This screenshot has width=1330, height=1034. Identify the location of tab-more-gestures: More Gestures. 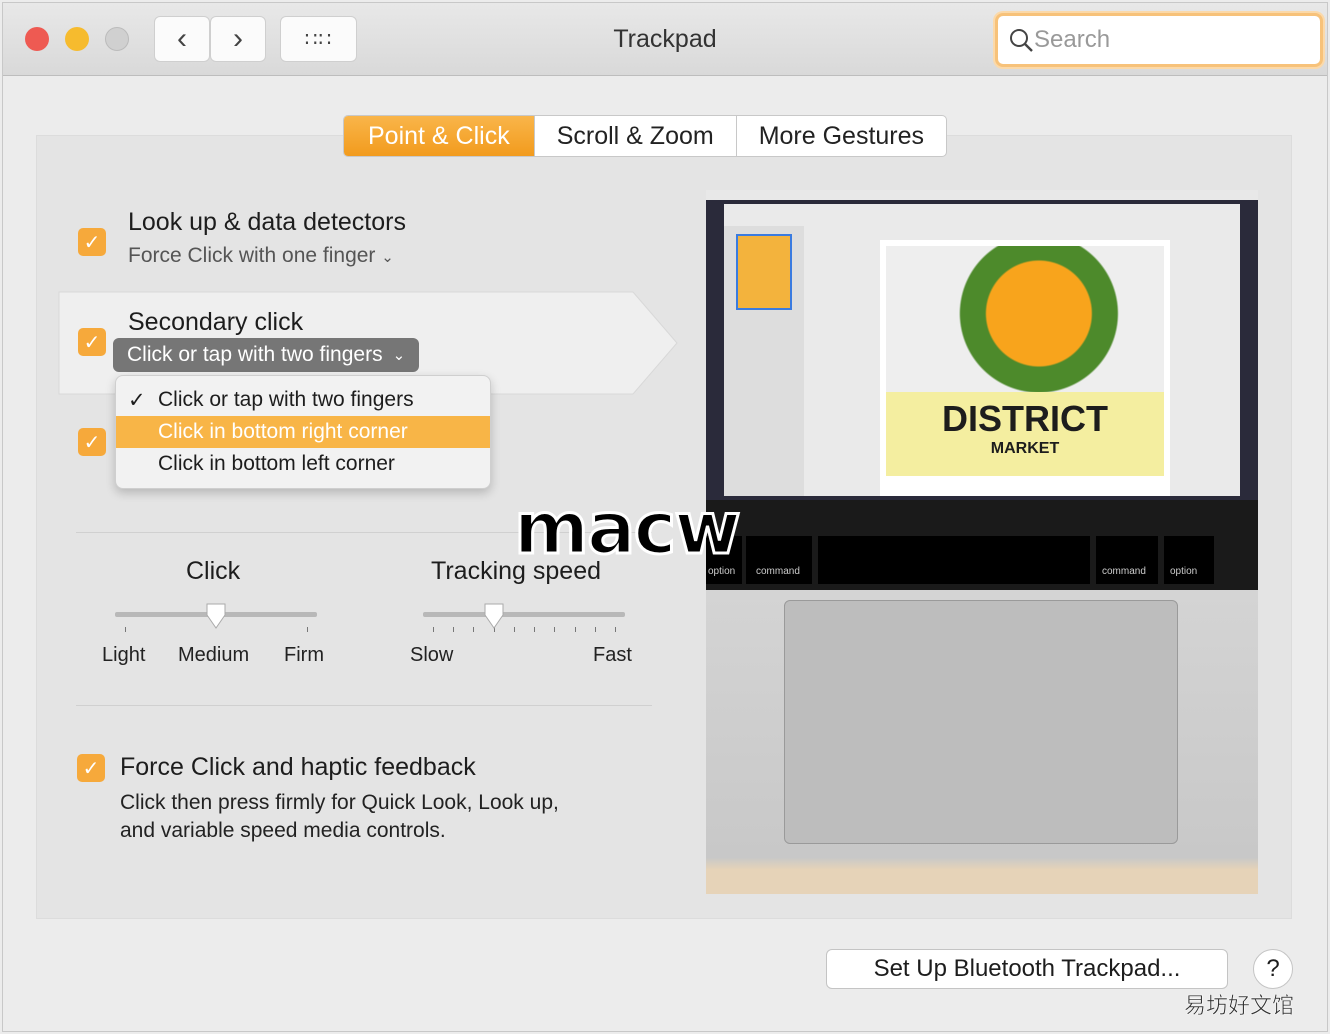
(841, 136).